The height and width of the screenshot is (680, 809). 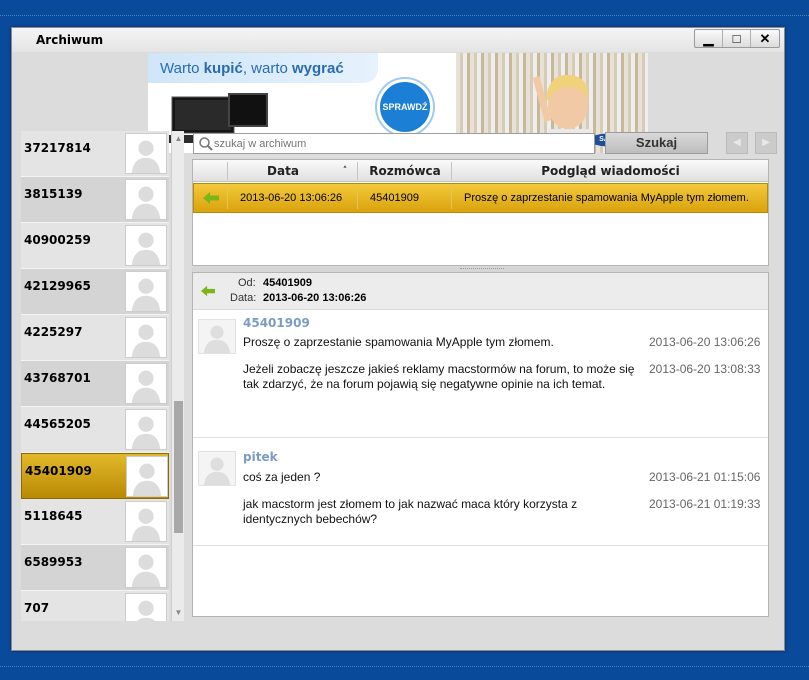 I want to click on message-time: 2013-06-21 01:19:33, so click(x=705, y=504).